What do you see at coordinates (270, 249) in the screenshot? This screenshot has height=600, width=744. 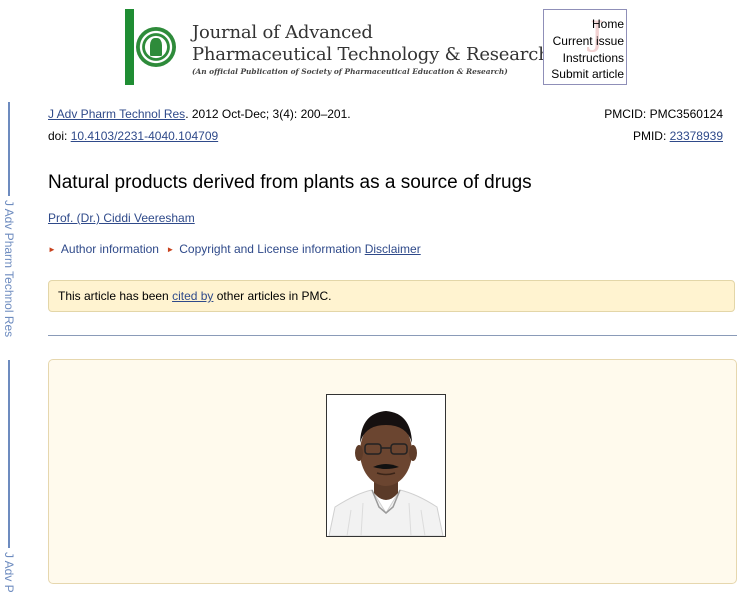 I see `copyright-license-toggle: Copyright and License information` at bounding box center [270, 249].